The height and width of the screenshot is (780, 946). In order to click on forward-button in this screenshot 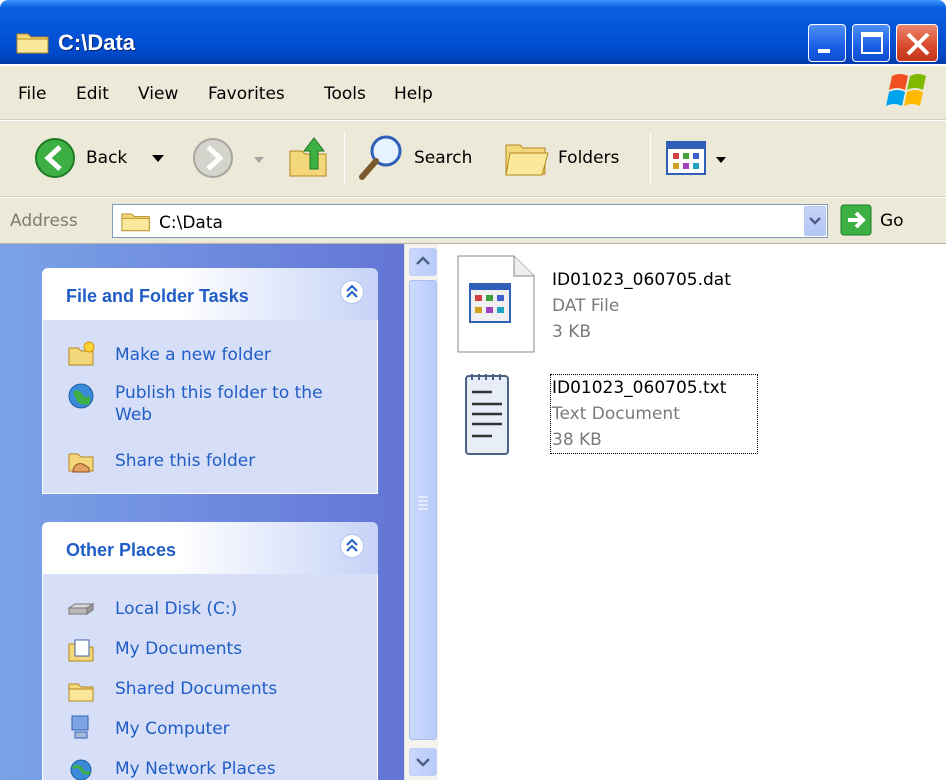, I will do `click(228, 158)`.